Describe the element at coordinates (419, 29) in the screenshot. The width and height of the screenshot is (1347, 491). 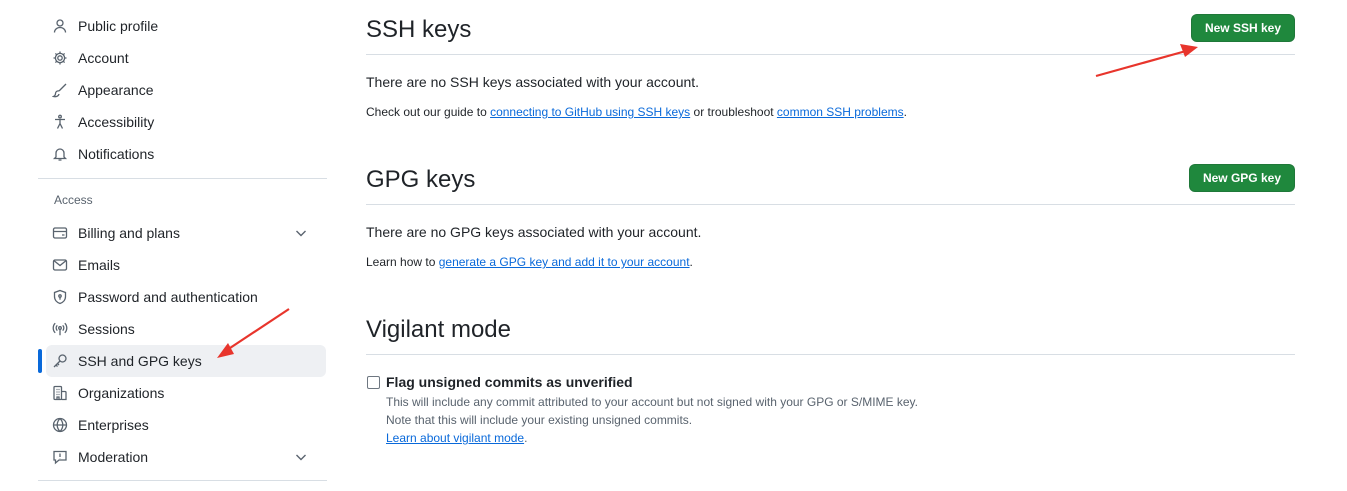
I see `ssh-keys-title: SSH keys` at that location.